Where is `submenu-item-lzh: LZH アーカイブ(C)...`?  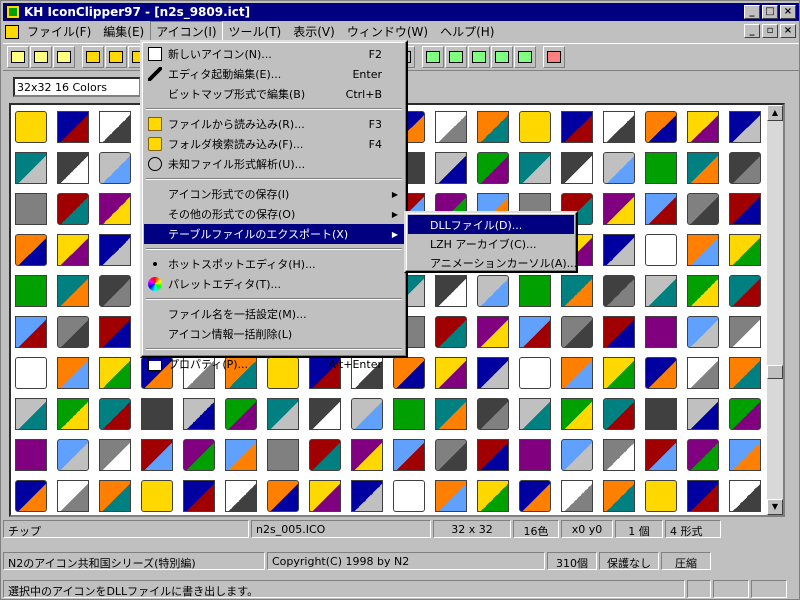
submenu-item-lzh: LZH アーカイブ(C)... is located at coordinates (491, 243).